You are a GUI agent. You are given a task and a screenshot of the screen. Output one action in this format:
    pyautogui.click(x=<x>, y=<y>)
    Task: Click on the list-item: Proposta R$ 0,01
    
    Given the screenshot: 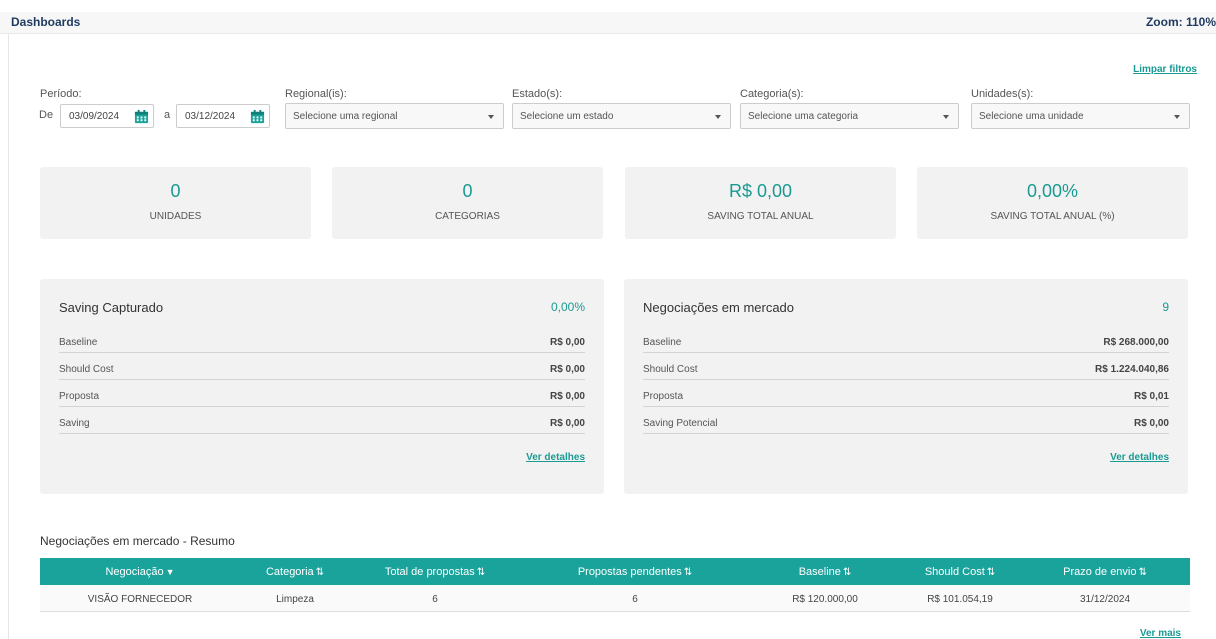 What is the action you would take?
    pyautogui.click(x=906, y=393)
    